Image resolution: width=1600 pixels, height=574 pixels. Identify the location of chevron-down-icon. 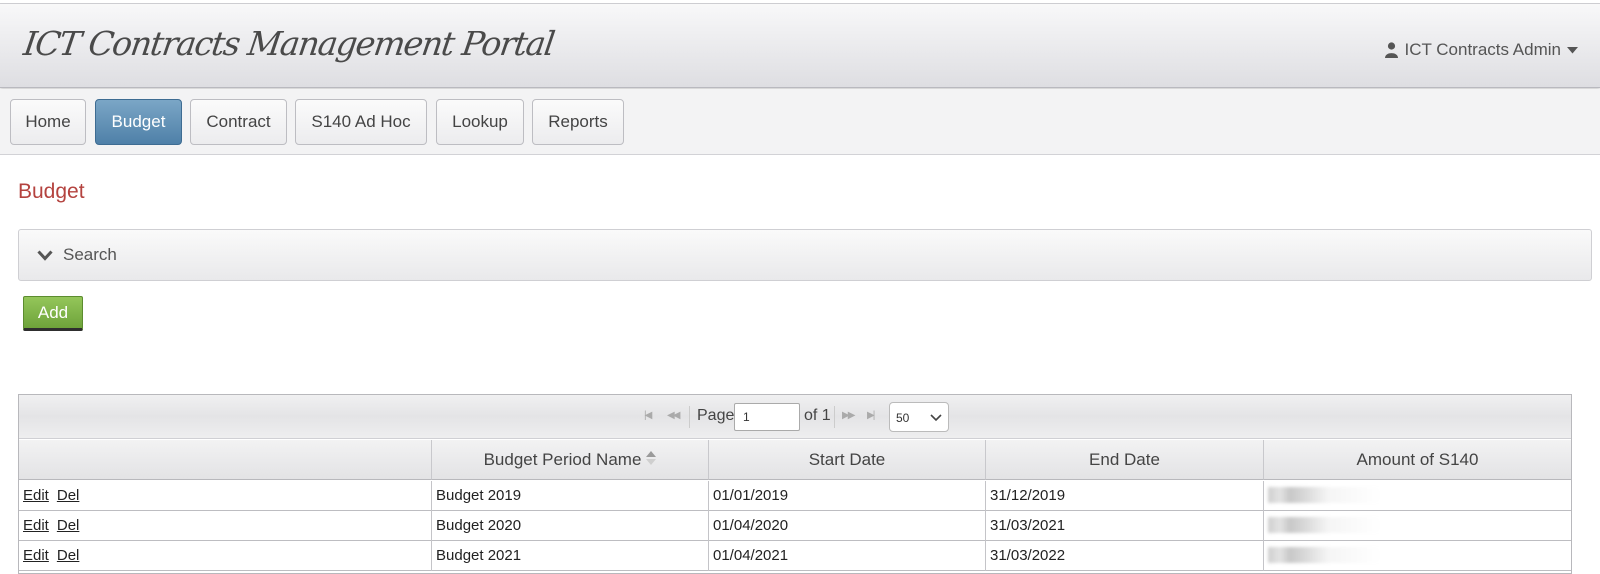
(41, 255).